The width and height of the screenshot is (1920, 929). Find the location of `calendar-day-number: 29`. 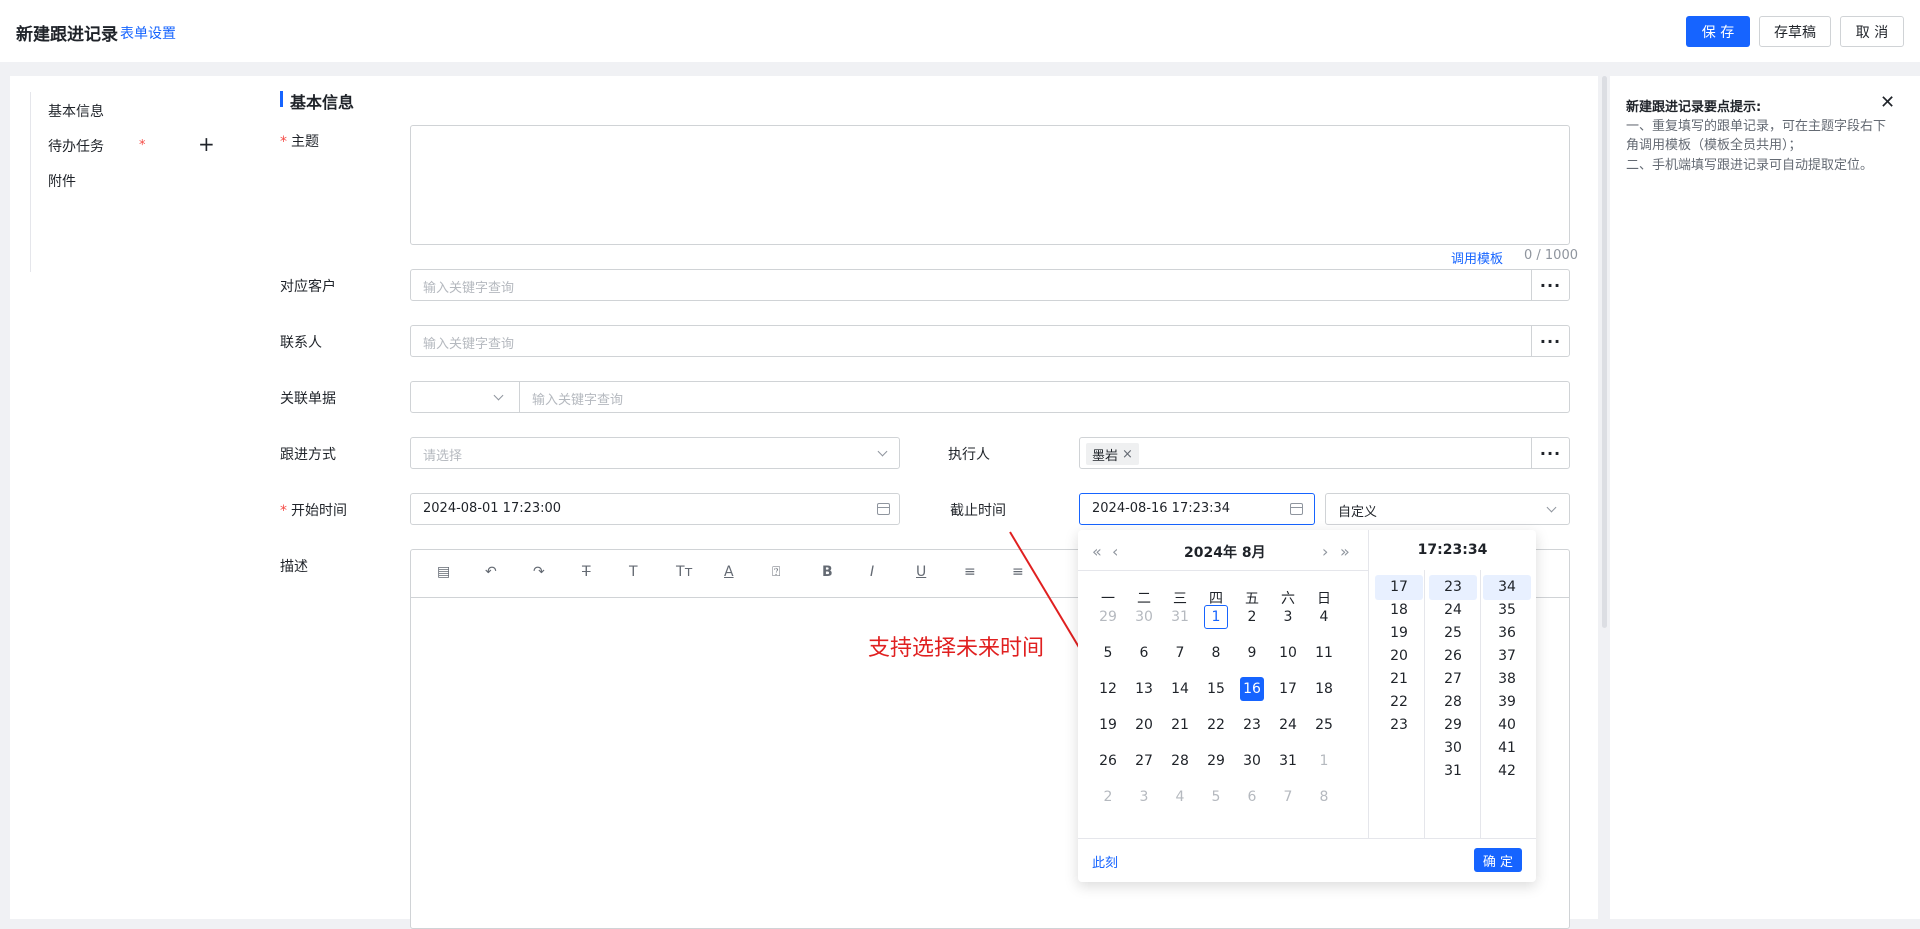

calendar-day-number: 29 is located at coordinates (1108, 617).